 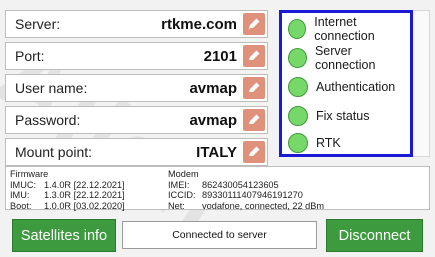 I want to click on status-fix: Fix status, so click(x=329, y=116).